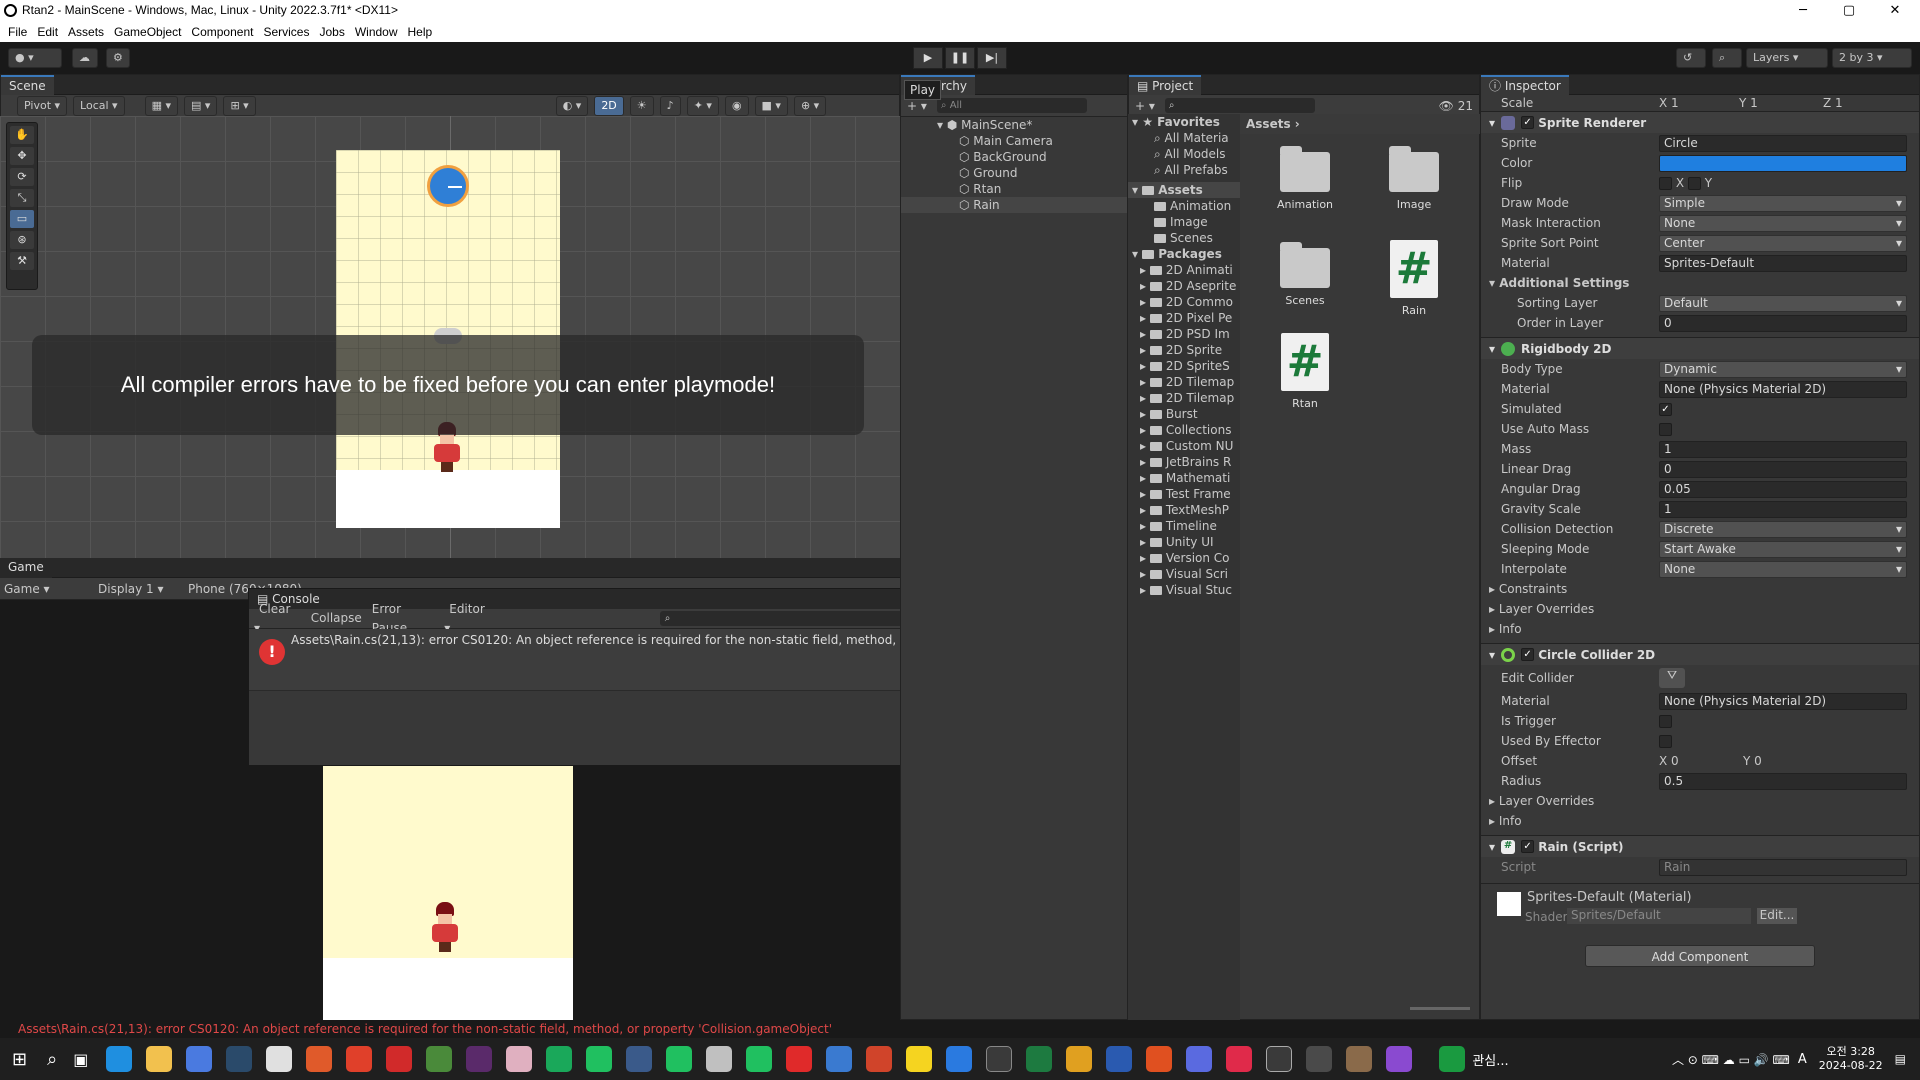  Describe the element at coordinates (1184, 206) in the screenshot. I see `assets-folder: Animation` at that location.